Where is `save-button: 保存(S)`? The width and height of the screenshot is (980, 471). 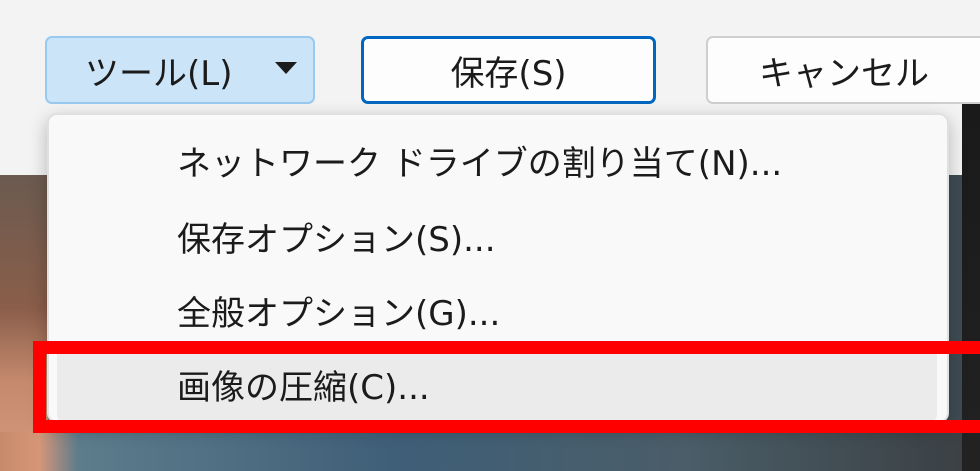
save-button: 保存(S) is located at coordinates (508, 70).